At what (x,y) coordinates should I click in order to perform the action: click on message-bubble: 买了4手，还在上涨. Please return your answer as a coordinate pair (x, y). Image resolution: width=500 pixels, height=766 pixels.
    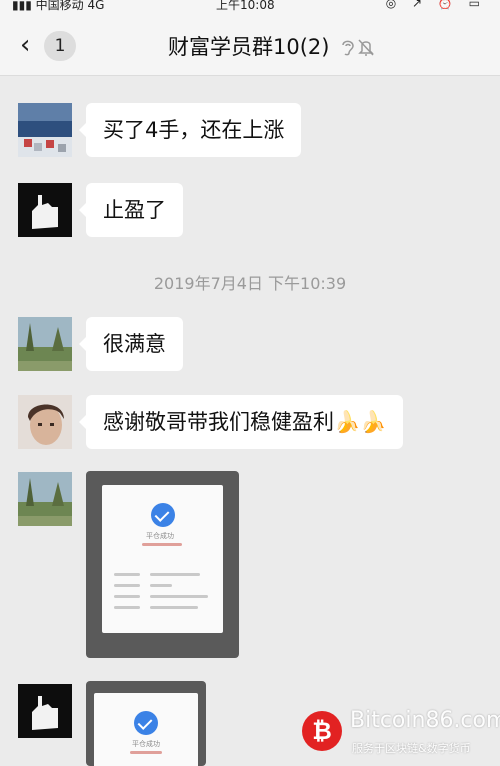
    Looking at the image, I should click on (190, 130).